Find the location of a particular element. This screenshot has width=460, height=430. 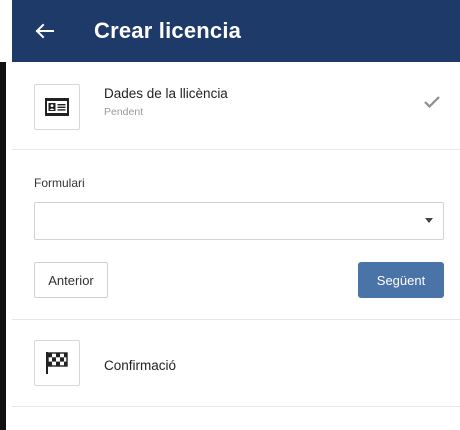

next-button: Següent is located at coordinates (401, 280).